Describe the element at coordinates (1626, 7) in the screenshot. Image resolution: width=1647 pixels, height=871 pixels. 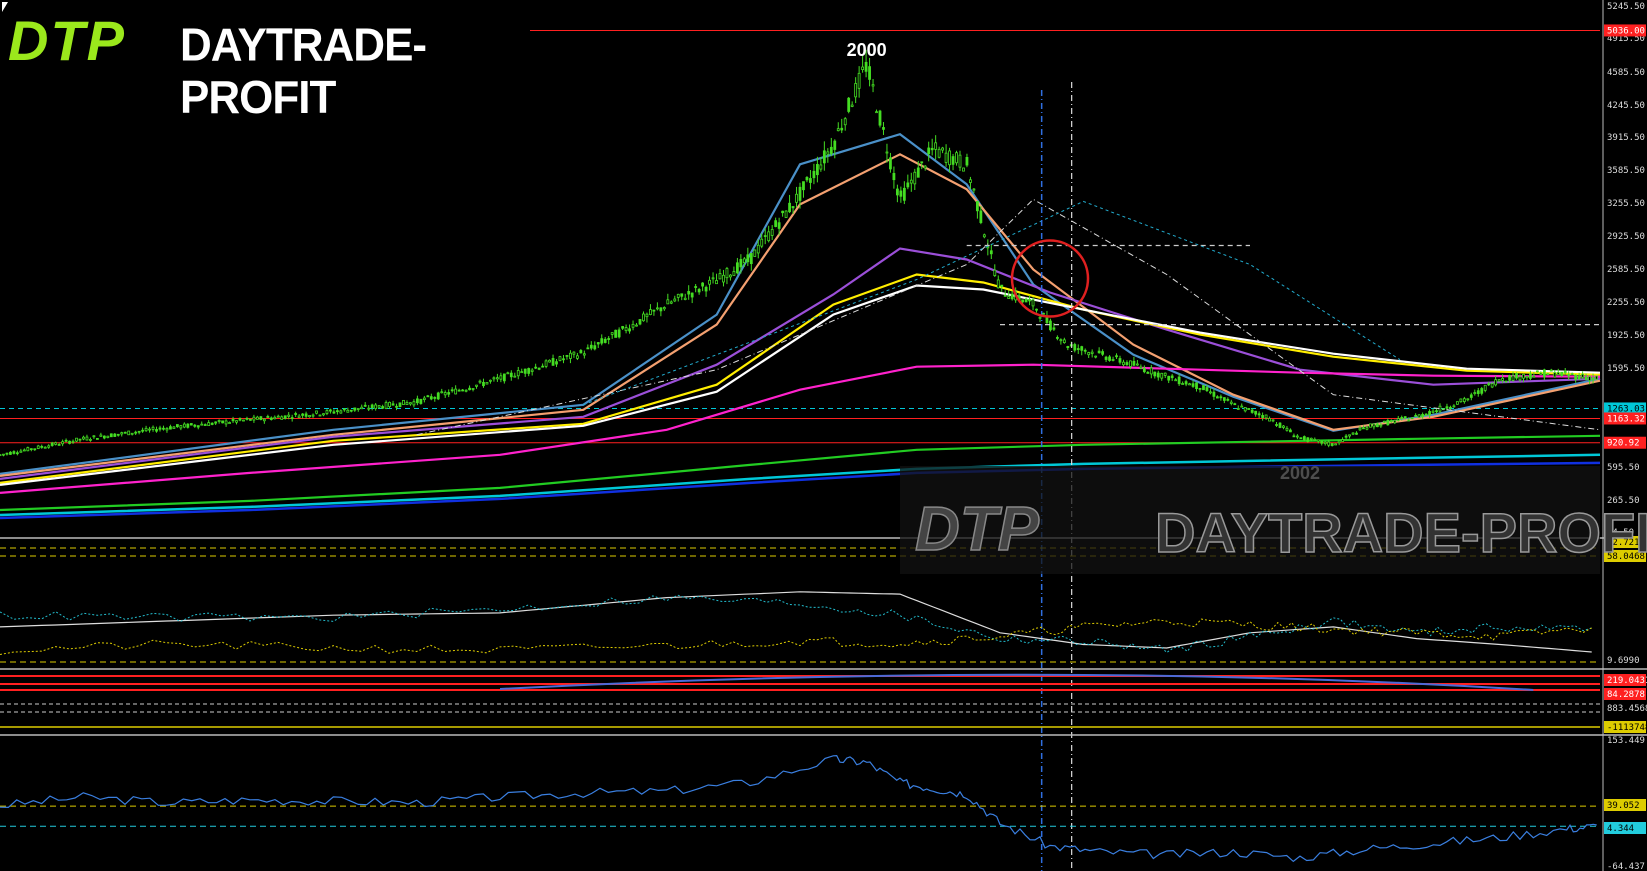
I see `price-tick-label: 5245.50` at that location.